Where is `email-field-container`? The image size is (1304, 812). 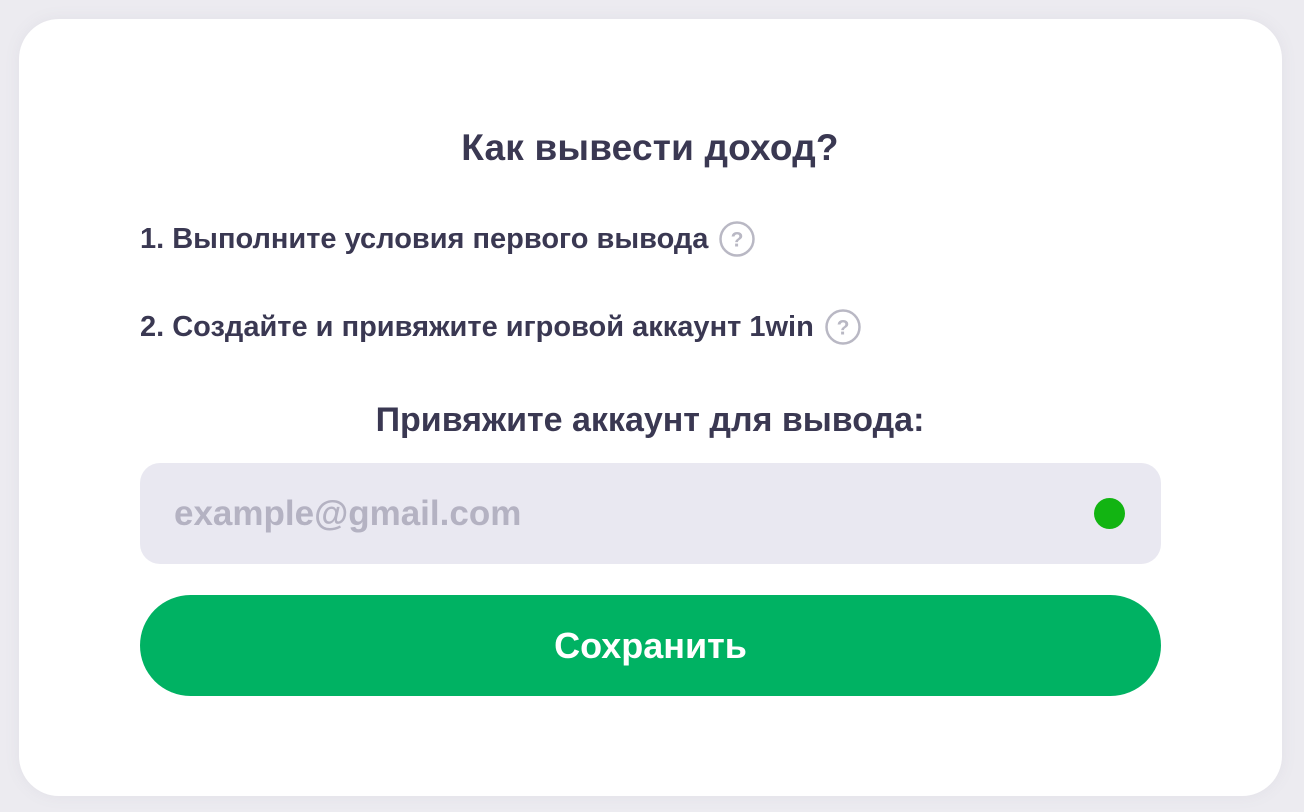
email-field-container is located at coordinates (650, 513).